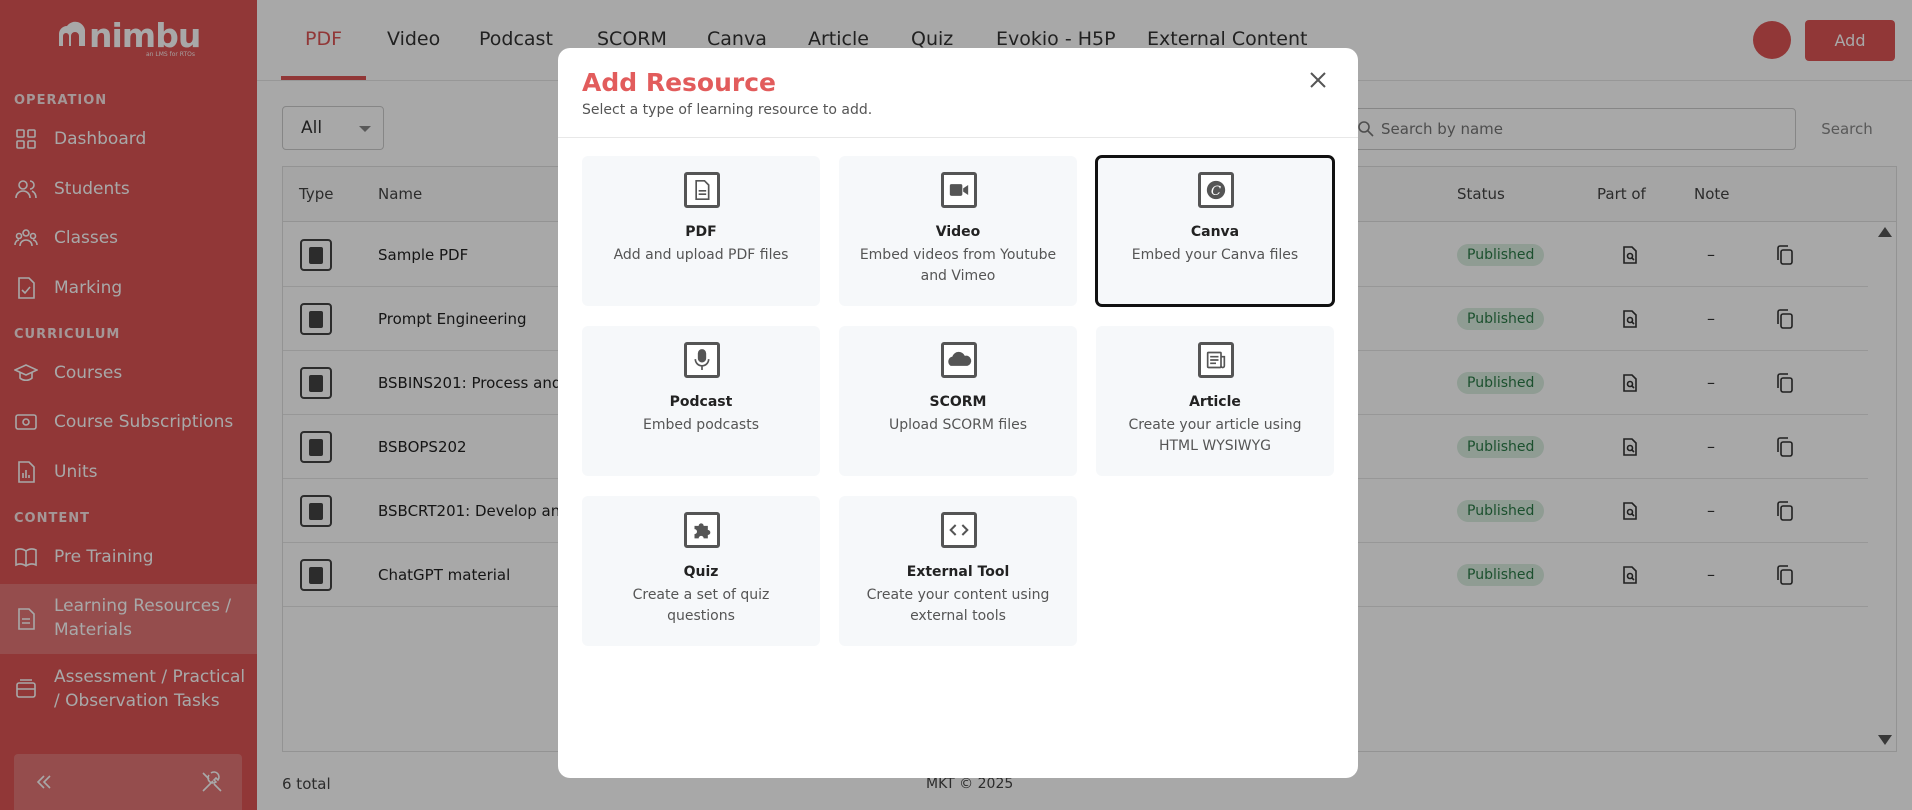  What do you see at coordinates (958, 425) in the screenshot?
I see `card-description: Upload SCORM files` at bounding box center [958, 425].